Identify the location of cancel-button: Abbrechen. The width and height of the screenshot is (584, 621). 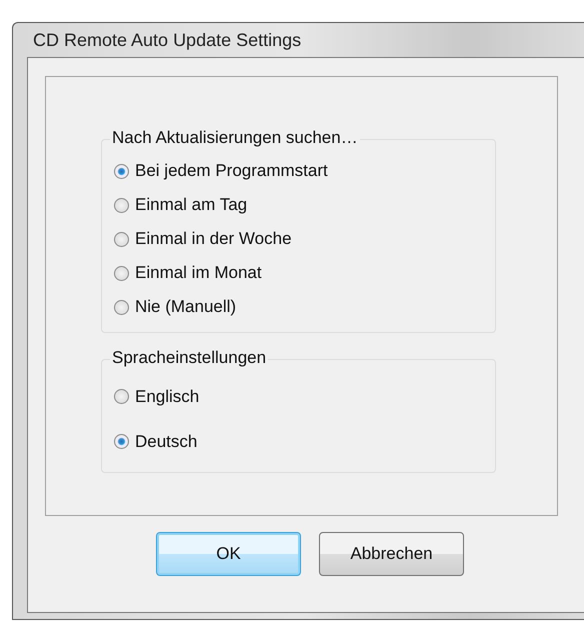
(391, 554).